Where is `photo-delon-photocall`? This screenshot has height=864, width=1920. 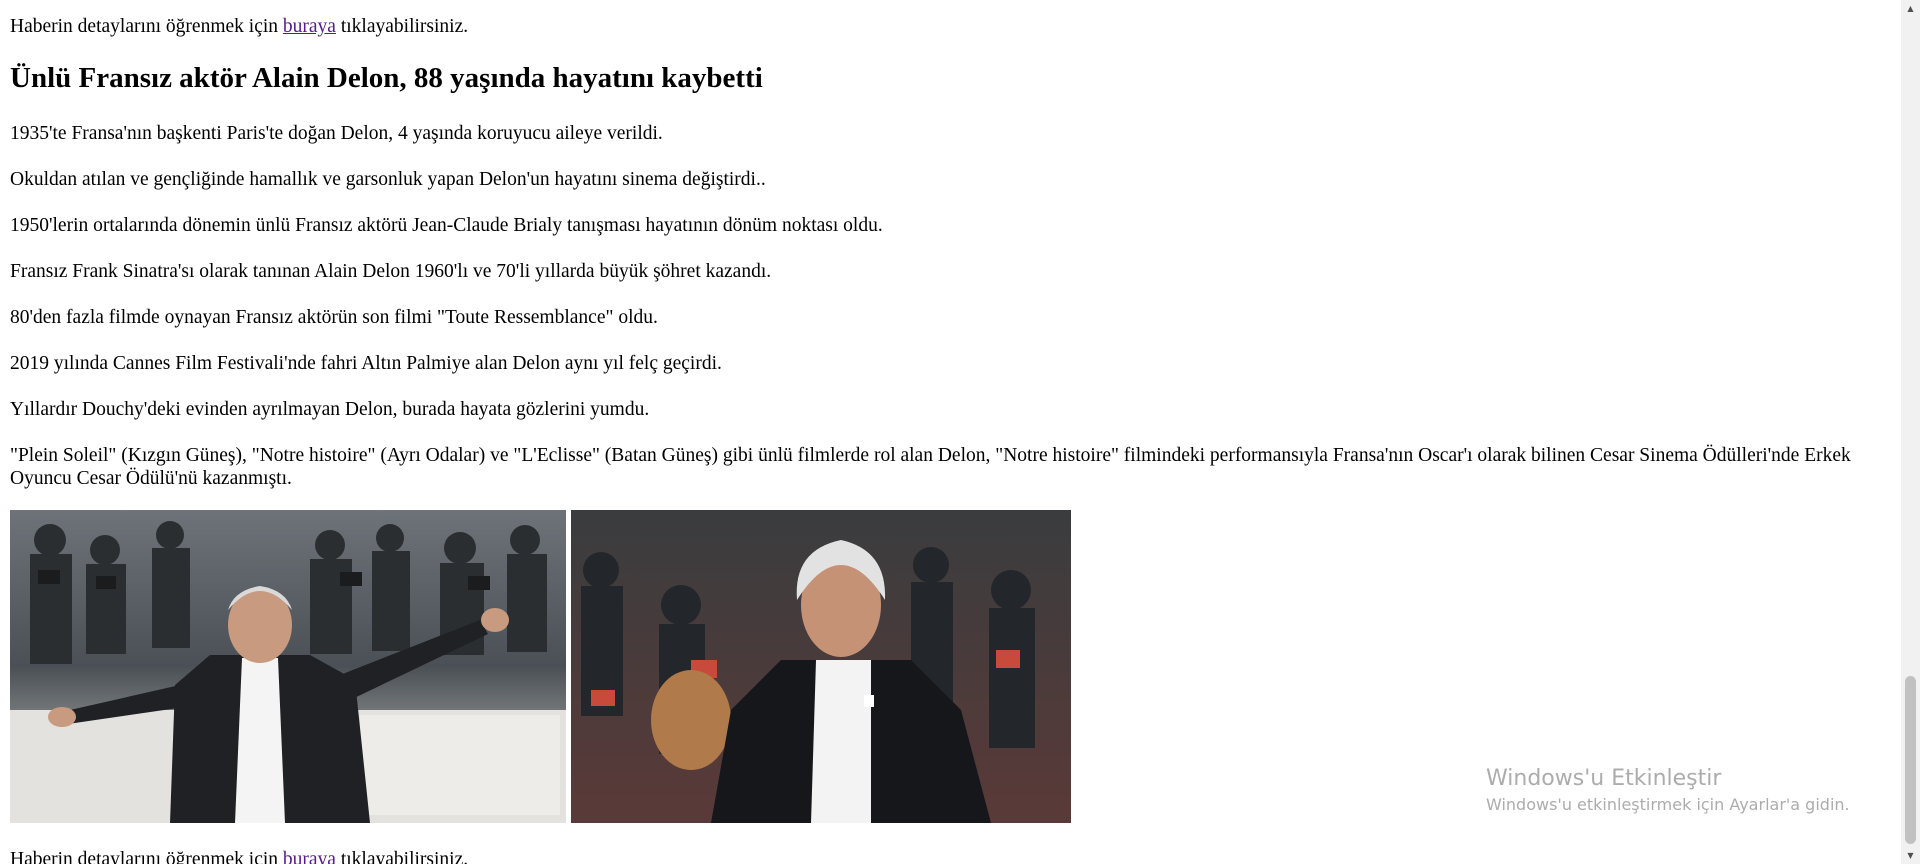
photo-delon-photocall is located at coordinates (288, 666).